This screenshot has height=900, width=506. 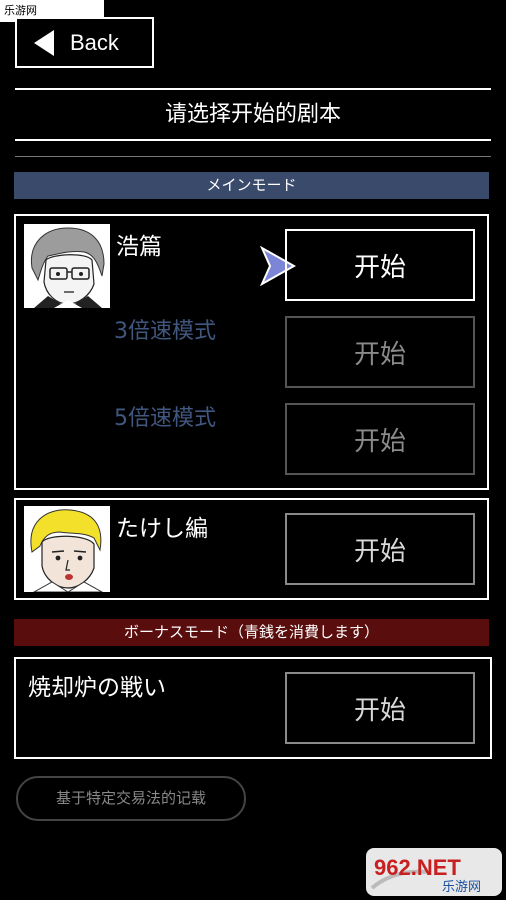 I want to click on back-button-label: Back, so click(x=94, y=42).